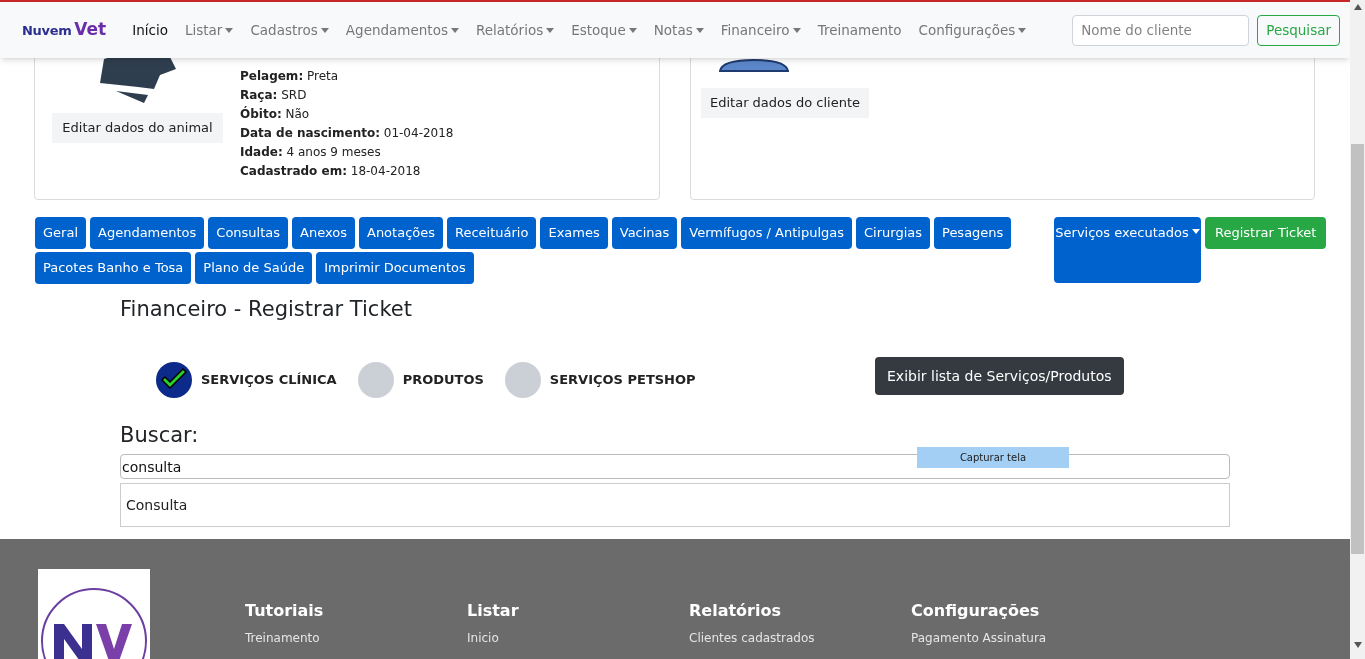  What do you see at coordinates (323, 233) in the screenshot?
I see `tab-button: Anexos` at bounding box center [323, 233].